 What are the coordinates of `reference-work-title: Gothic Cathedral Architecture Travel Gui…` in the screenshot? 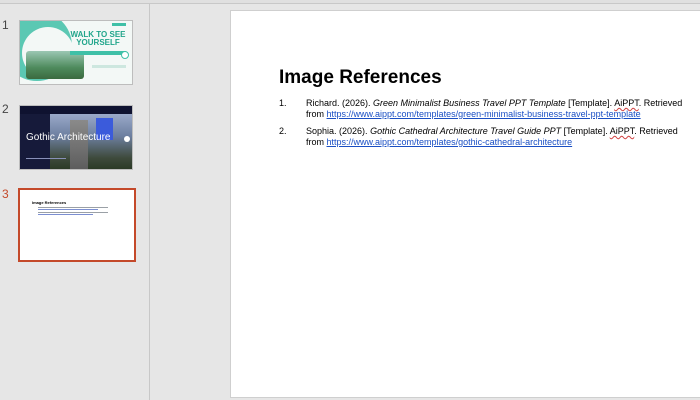 It's located at (466, 131).